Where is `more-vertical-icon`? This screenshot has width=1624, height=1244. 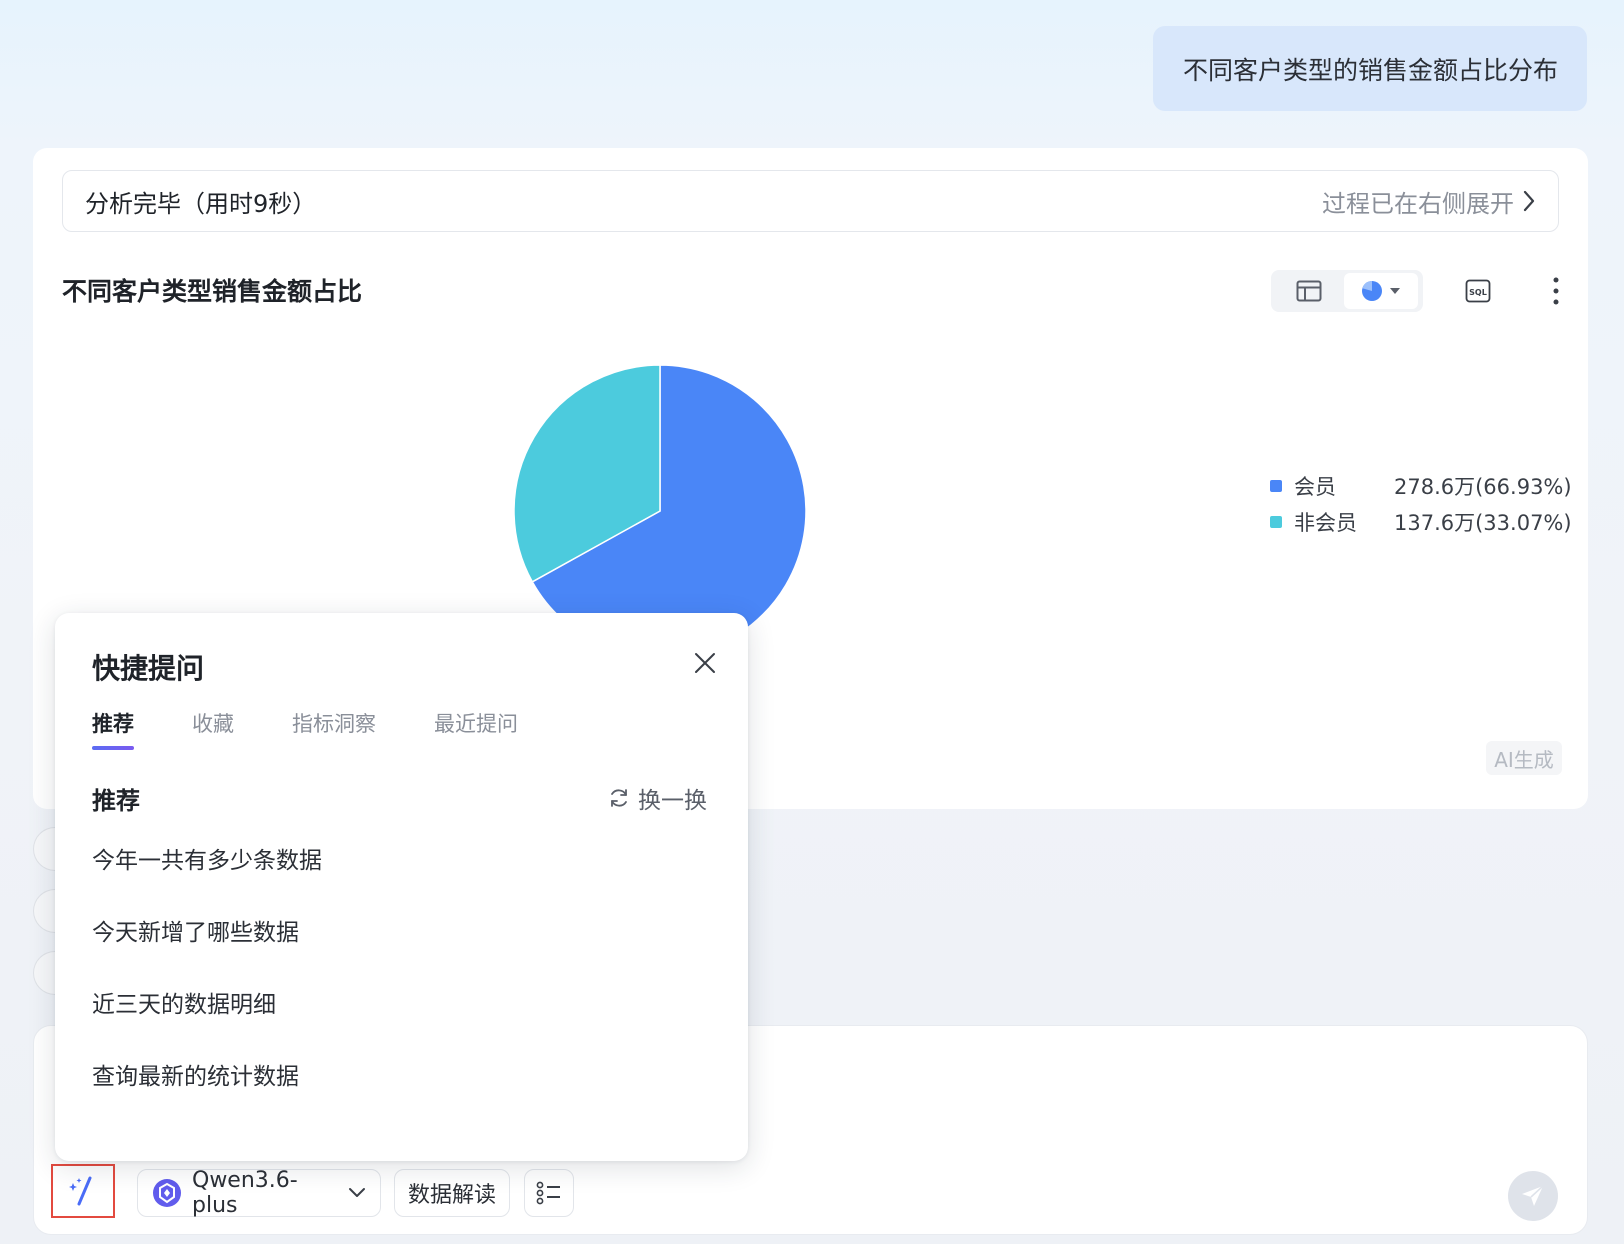
more-vertical-icon is located at coordinates (1556, 291).